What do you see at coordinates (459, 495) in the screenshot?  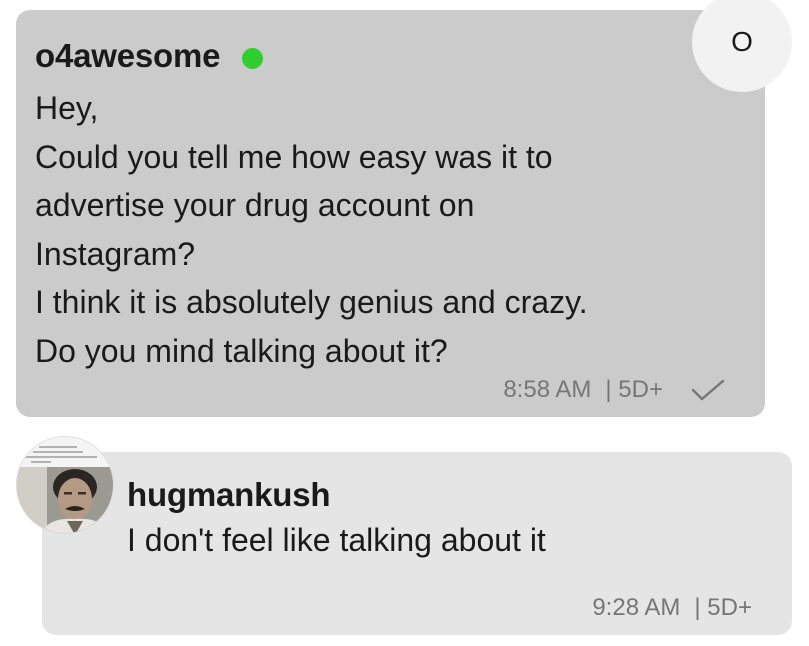 I see `sender-row: hugmankush` at bounding box center [459, 495].